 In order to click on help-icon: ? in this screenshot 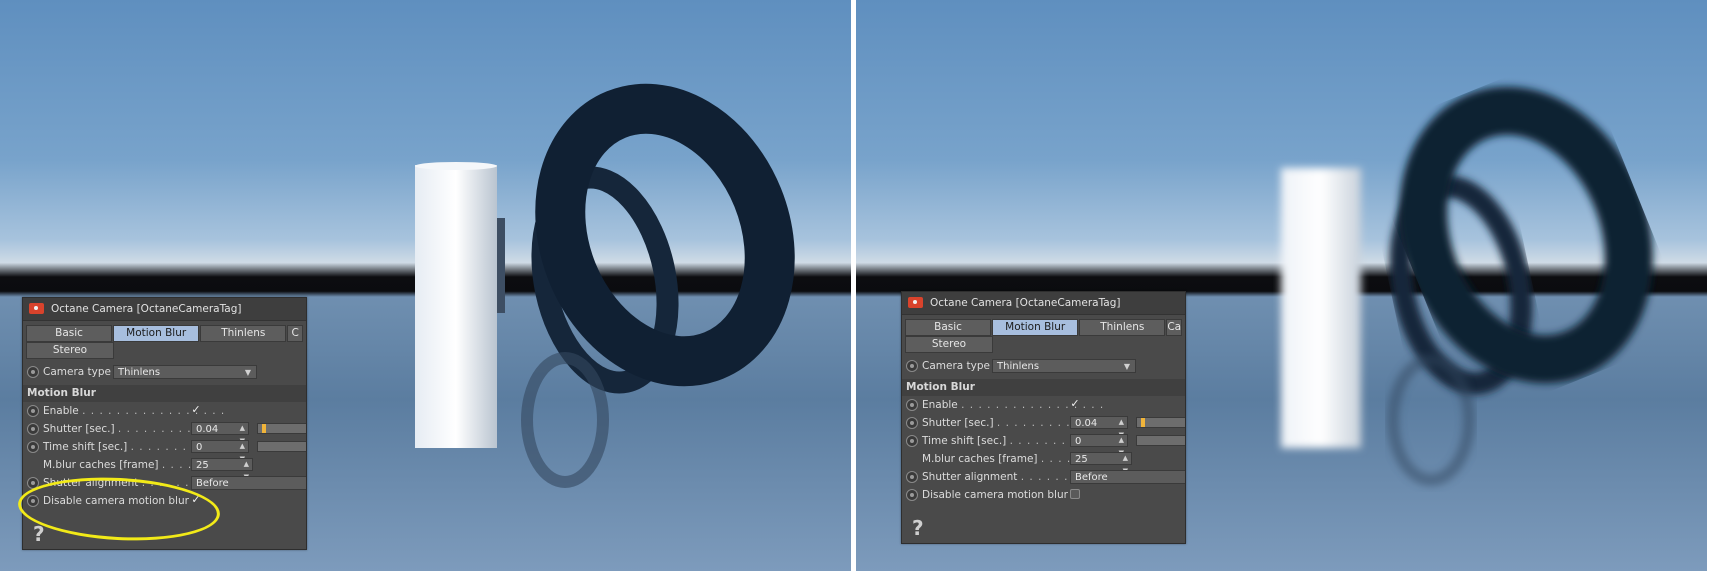, I will do `click(918, 528)`.